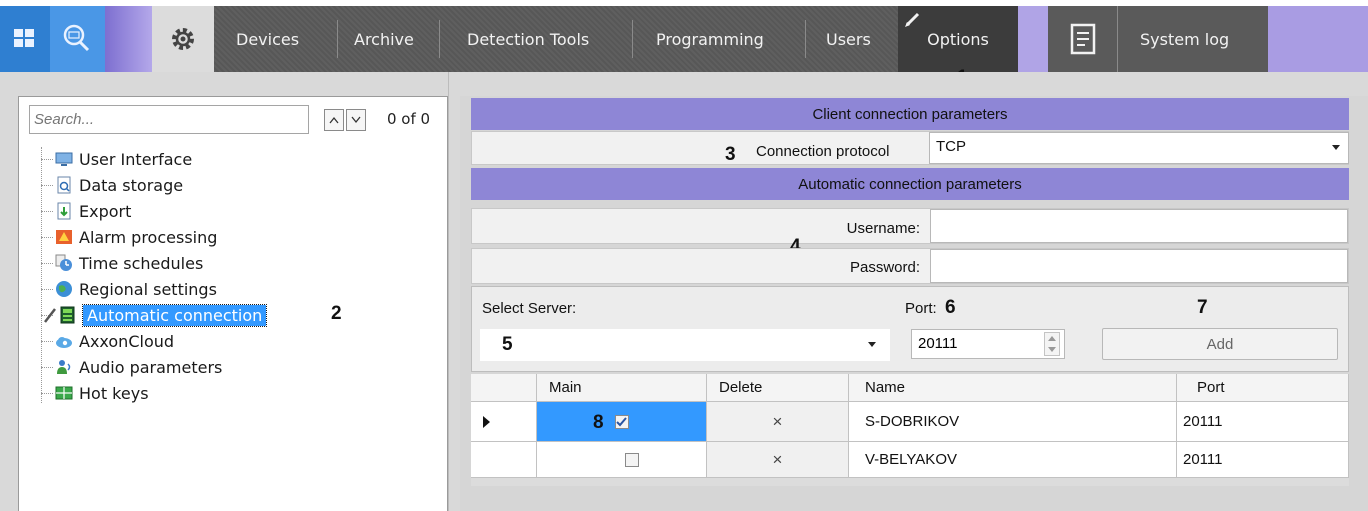  Describe the element at coordinates (1139, 266) in the screenshot. I see `password-field` at that location.